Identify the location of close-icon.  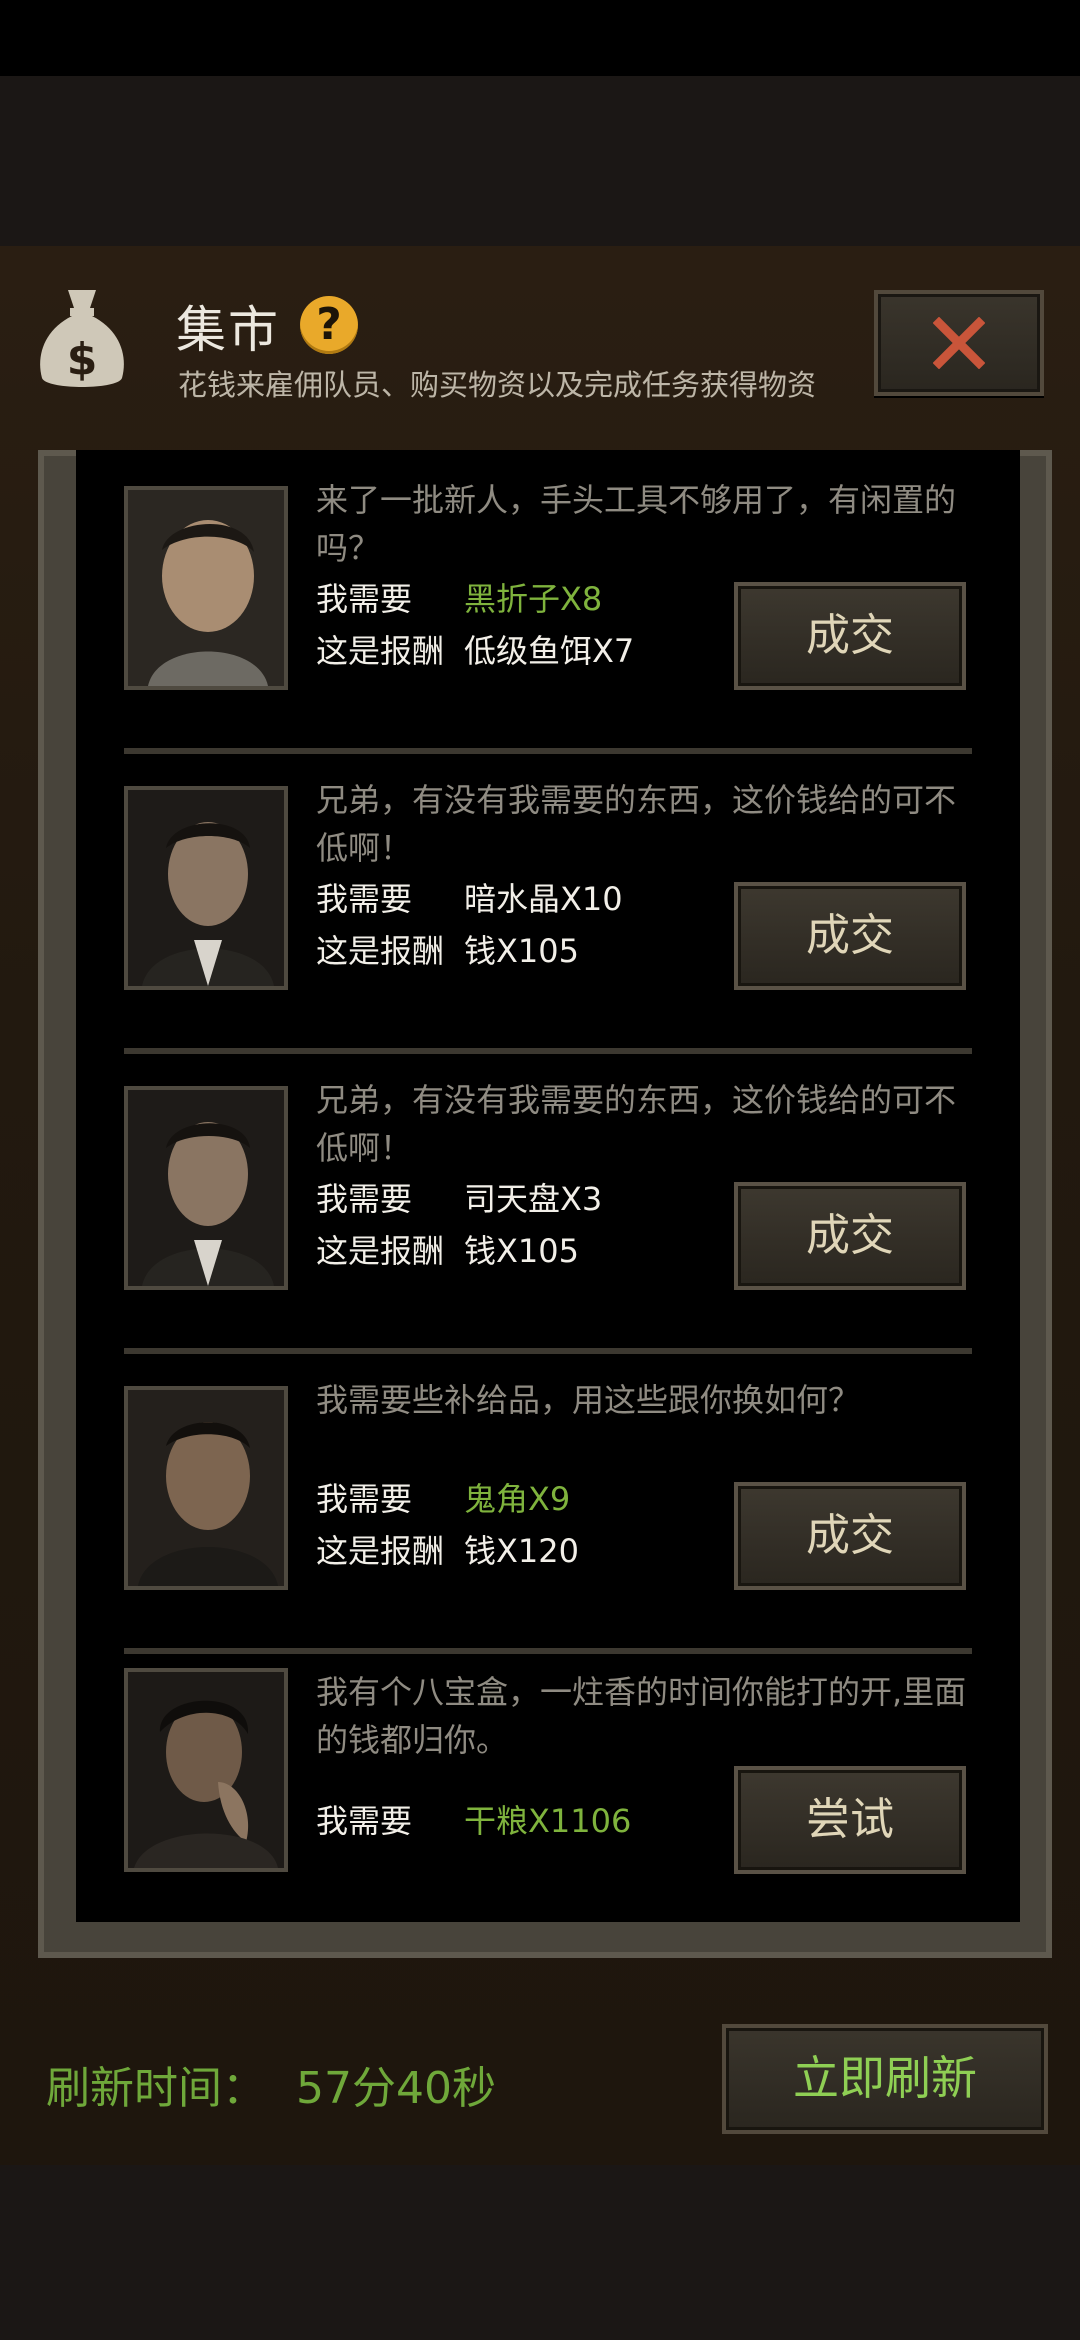
(959, 343).